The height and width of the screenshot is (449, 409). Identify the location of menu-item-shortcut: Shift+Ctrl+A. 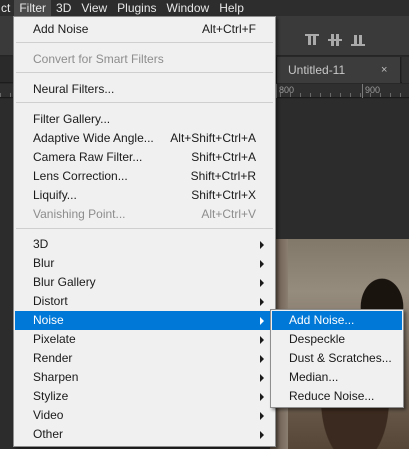
(223, 157).